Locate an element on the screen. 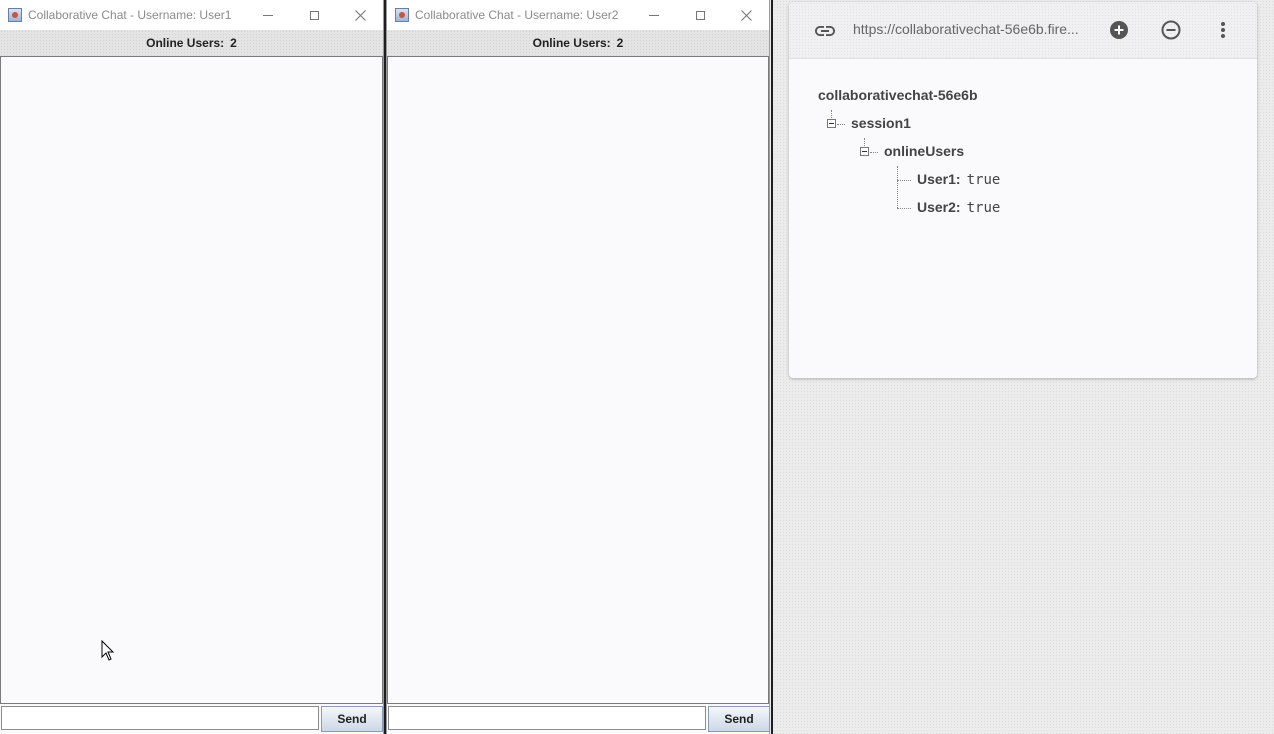 This screenshot has height=734, width=1274. window-title: Collaborative Chat - Username: User1 is located at coordinates (130, 15).